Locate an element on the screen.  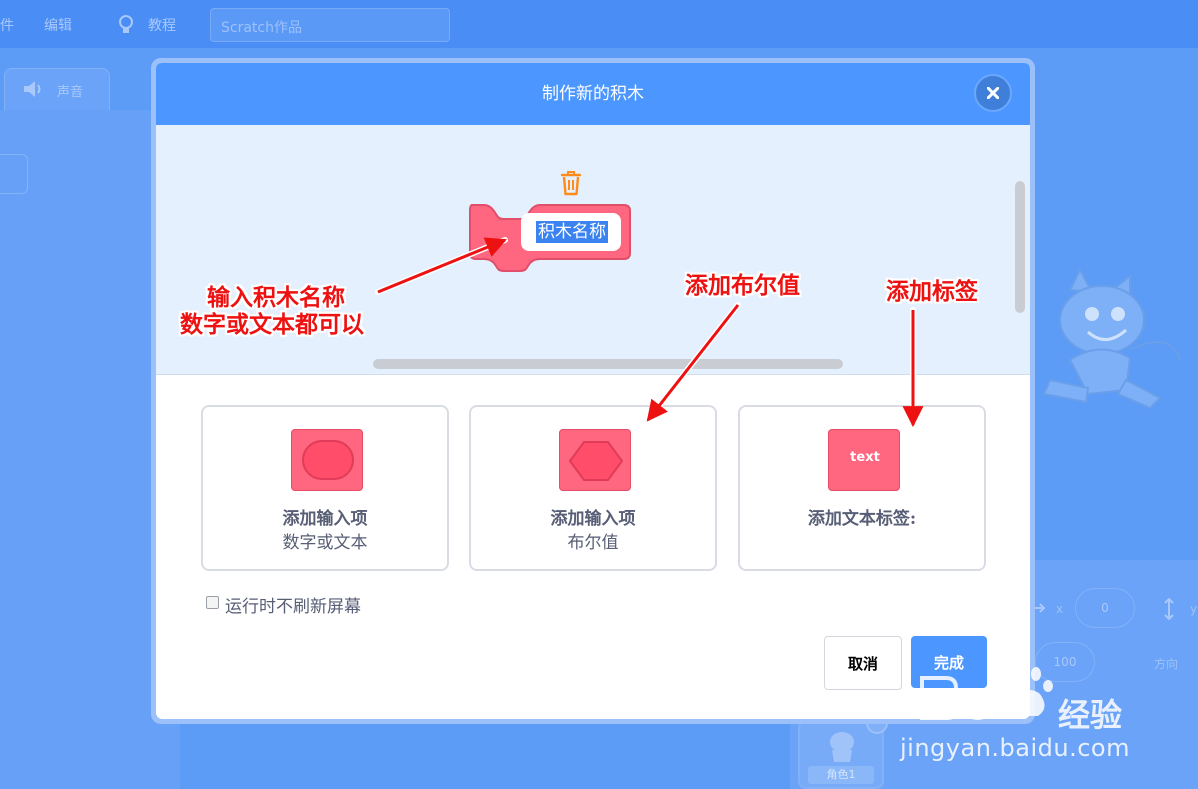
vertical-scrollbar is located at coordinates (1020, 247).